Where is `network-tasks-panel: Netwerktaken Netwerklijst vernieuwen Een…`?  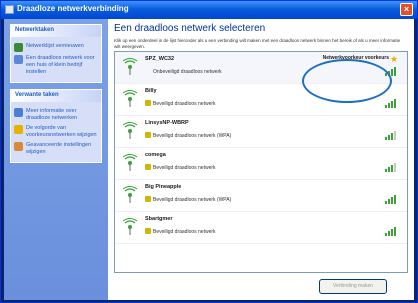
network-tasks-panel: Netwerktaken Netwerklijst vernieuwen Een… is located at coordinates (56, 53).